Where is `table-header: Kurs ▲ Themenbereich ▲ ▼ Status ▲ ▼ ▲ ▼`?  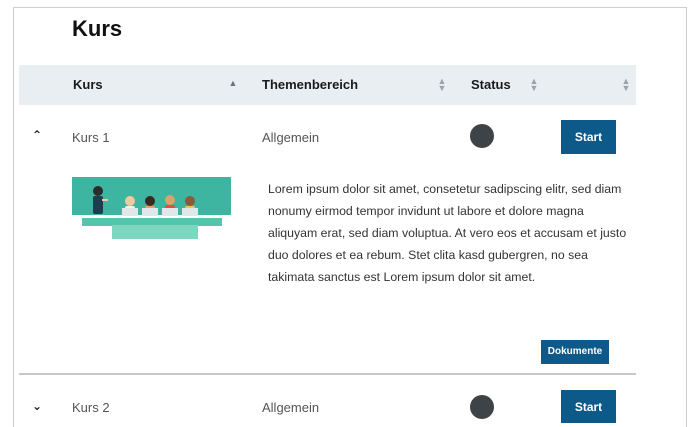
table-header: Kurs ▲ Themenbereich ▲ ▼ Status ▲ ▼ ▲ ▼ is located at coordinates (327, 85).